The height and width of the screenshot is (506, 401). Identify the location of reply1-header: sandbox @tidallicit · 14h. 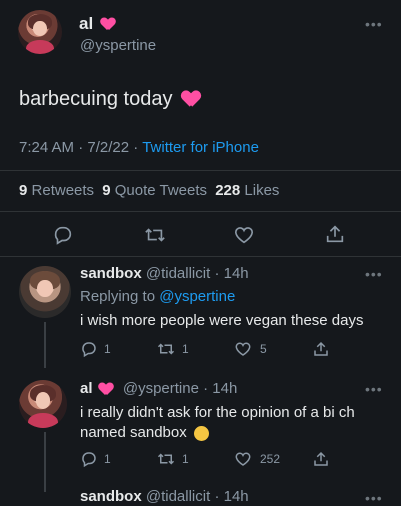
(164, 273).